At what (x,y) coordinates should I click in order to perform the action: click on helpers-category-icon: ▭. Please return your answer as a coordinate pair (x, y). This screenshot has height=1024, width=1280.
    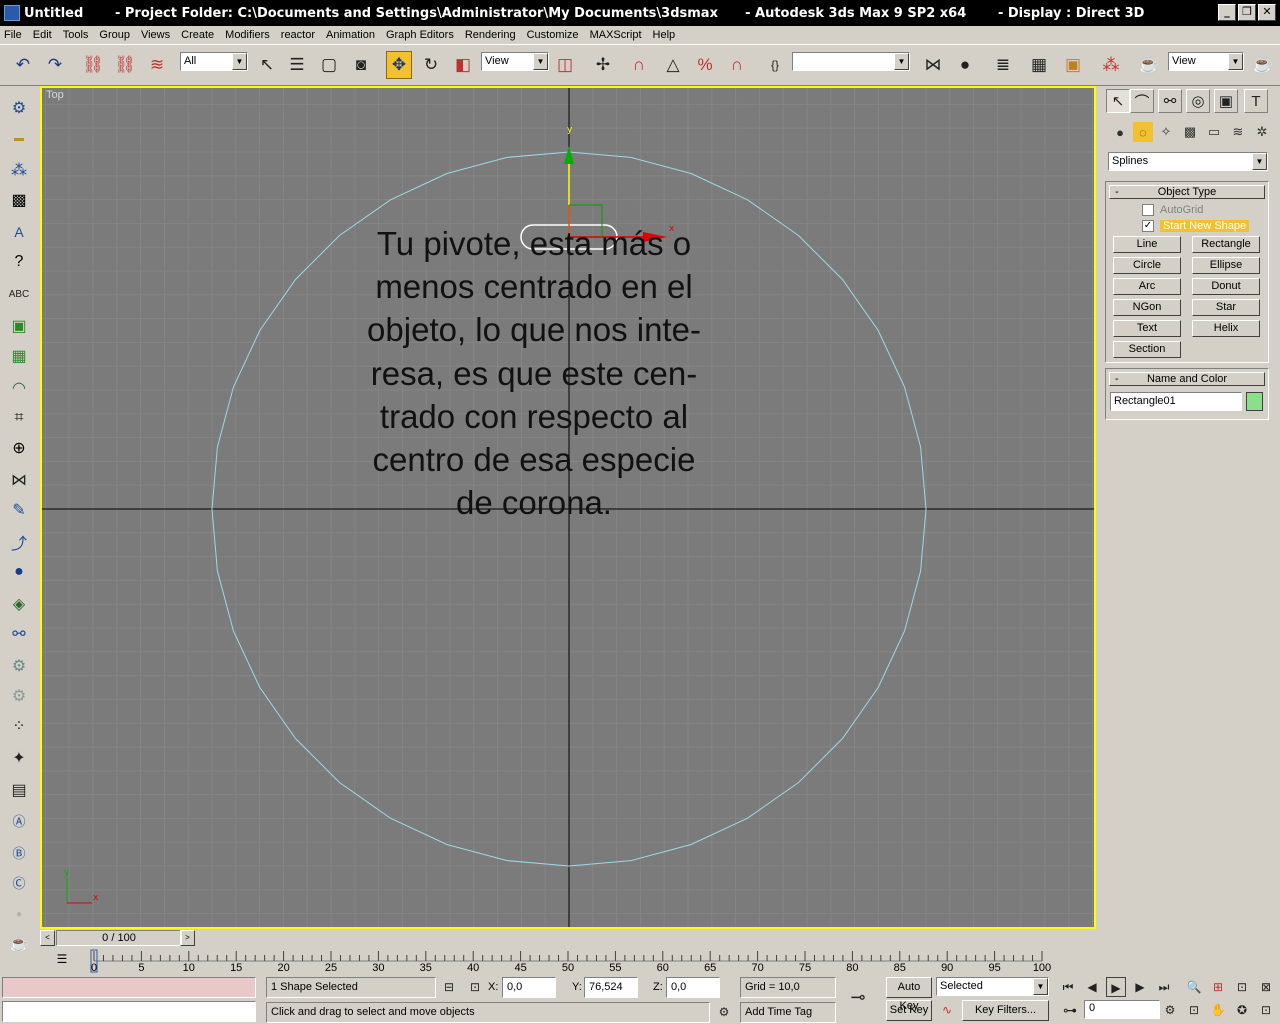
    Looking at the image, I should click on (1214, 132).